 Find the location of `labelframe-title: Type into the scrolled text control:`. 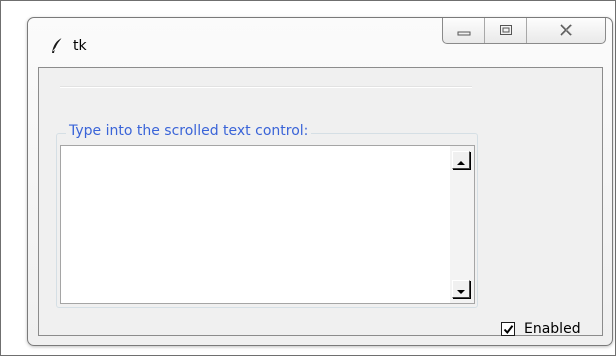

labelframe-title: Type into the scrolled text control: is located at coordinates (189, 131).